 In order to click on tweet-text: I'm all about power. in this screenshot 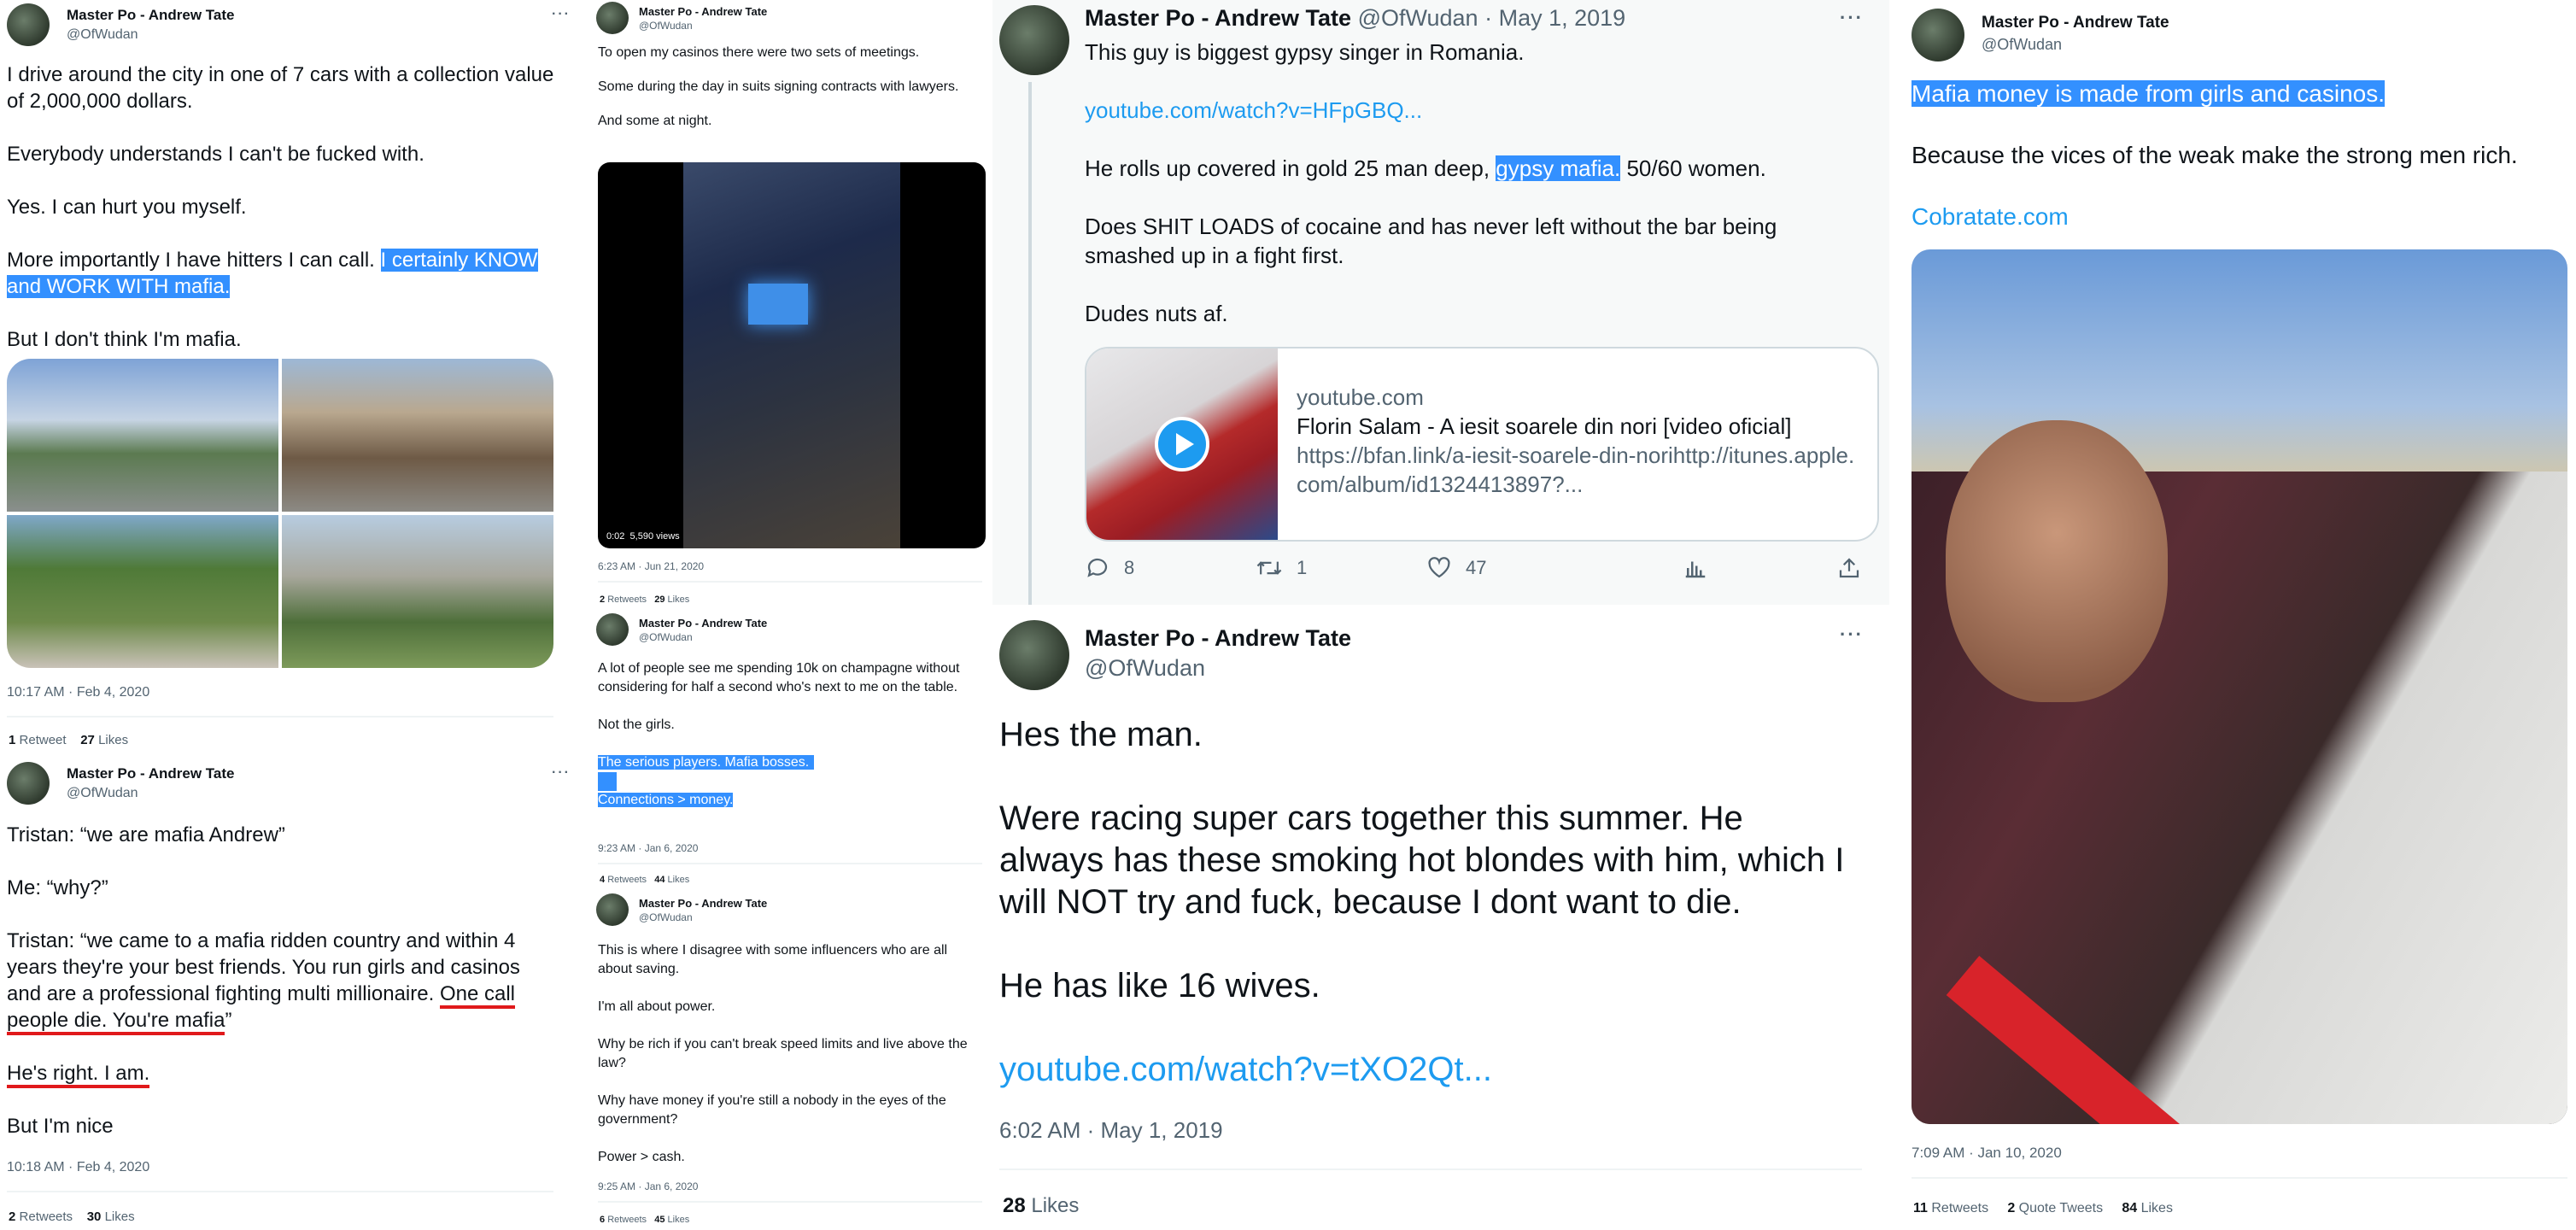, I will do `click(657, 1006)`.